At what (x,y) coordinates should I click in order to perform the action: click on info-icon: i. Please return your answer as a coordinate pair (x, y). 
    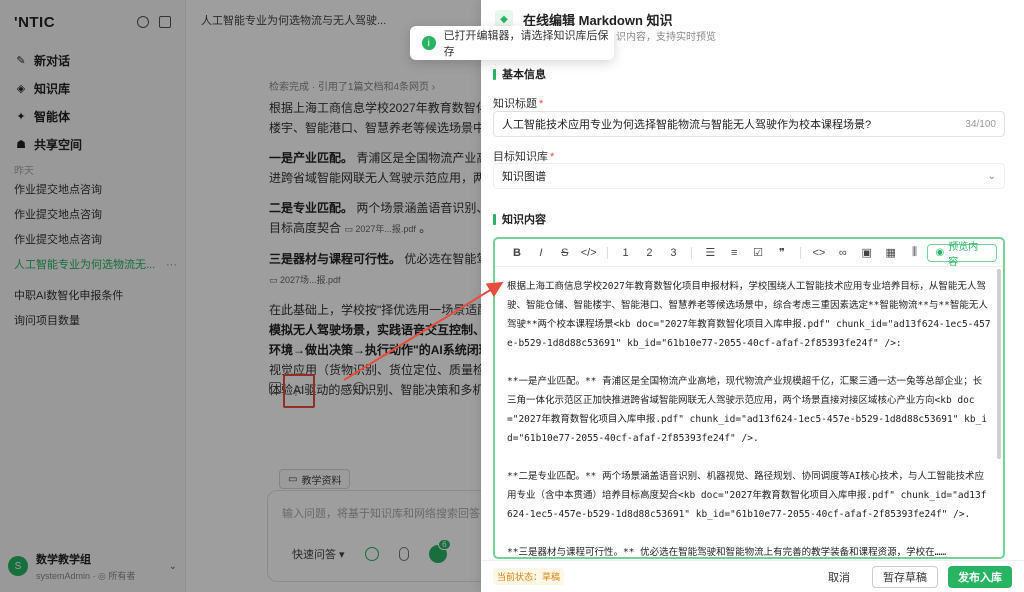
    Looking at the image, I should click on (429, 43).